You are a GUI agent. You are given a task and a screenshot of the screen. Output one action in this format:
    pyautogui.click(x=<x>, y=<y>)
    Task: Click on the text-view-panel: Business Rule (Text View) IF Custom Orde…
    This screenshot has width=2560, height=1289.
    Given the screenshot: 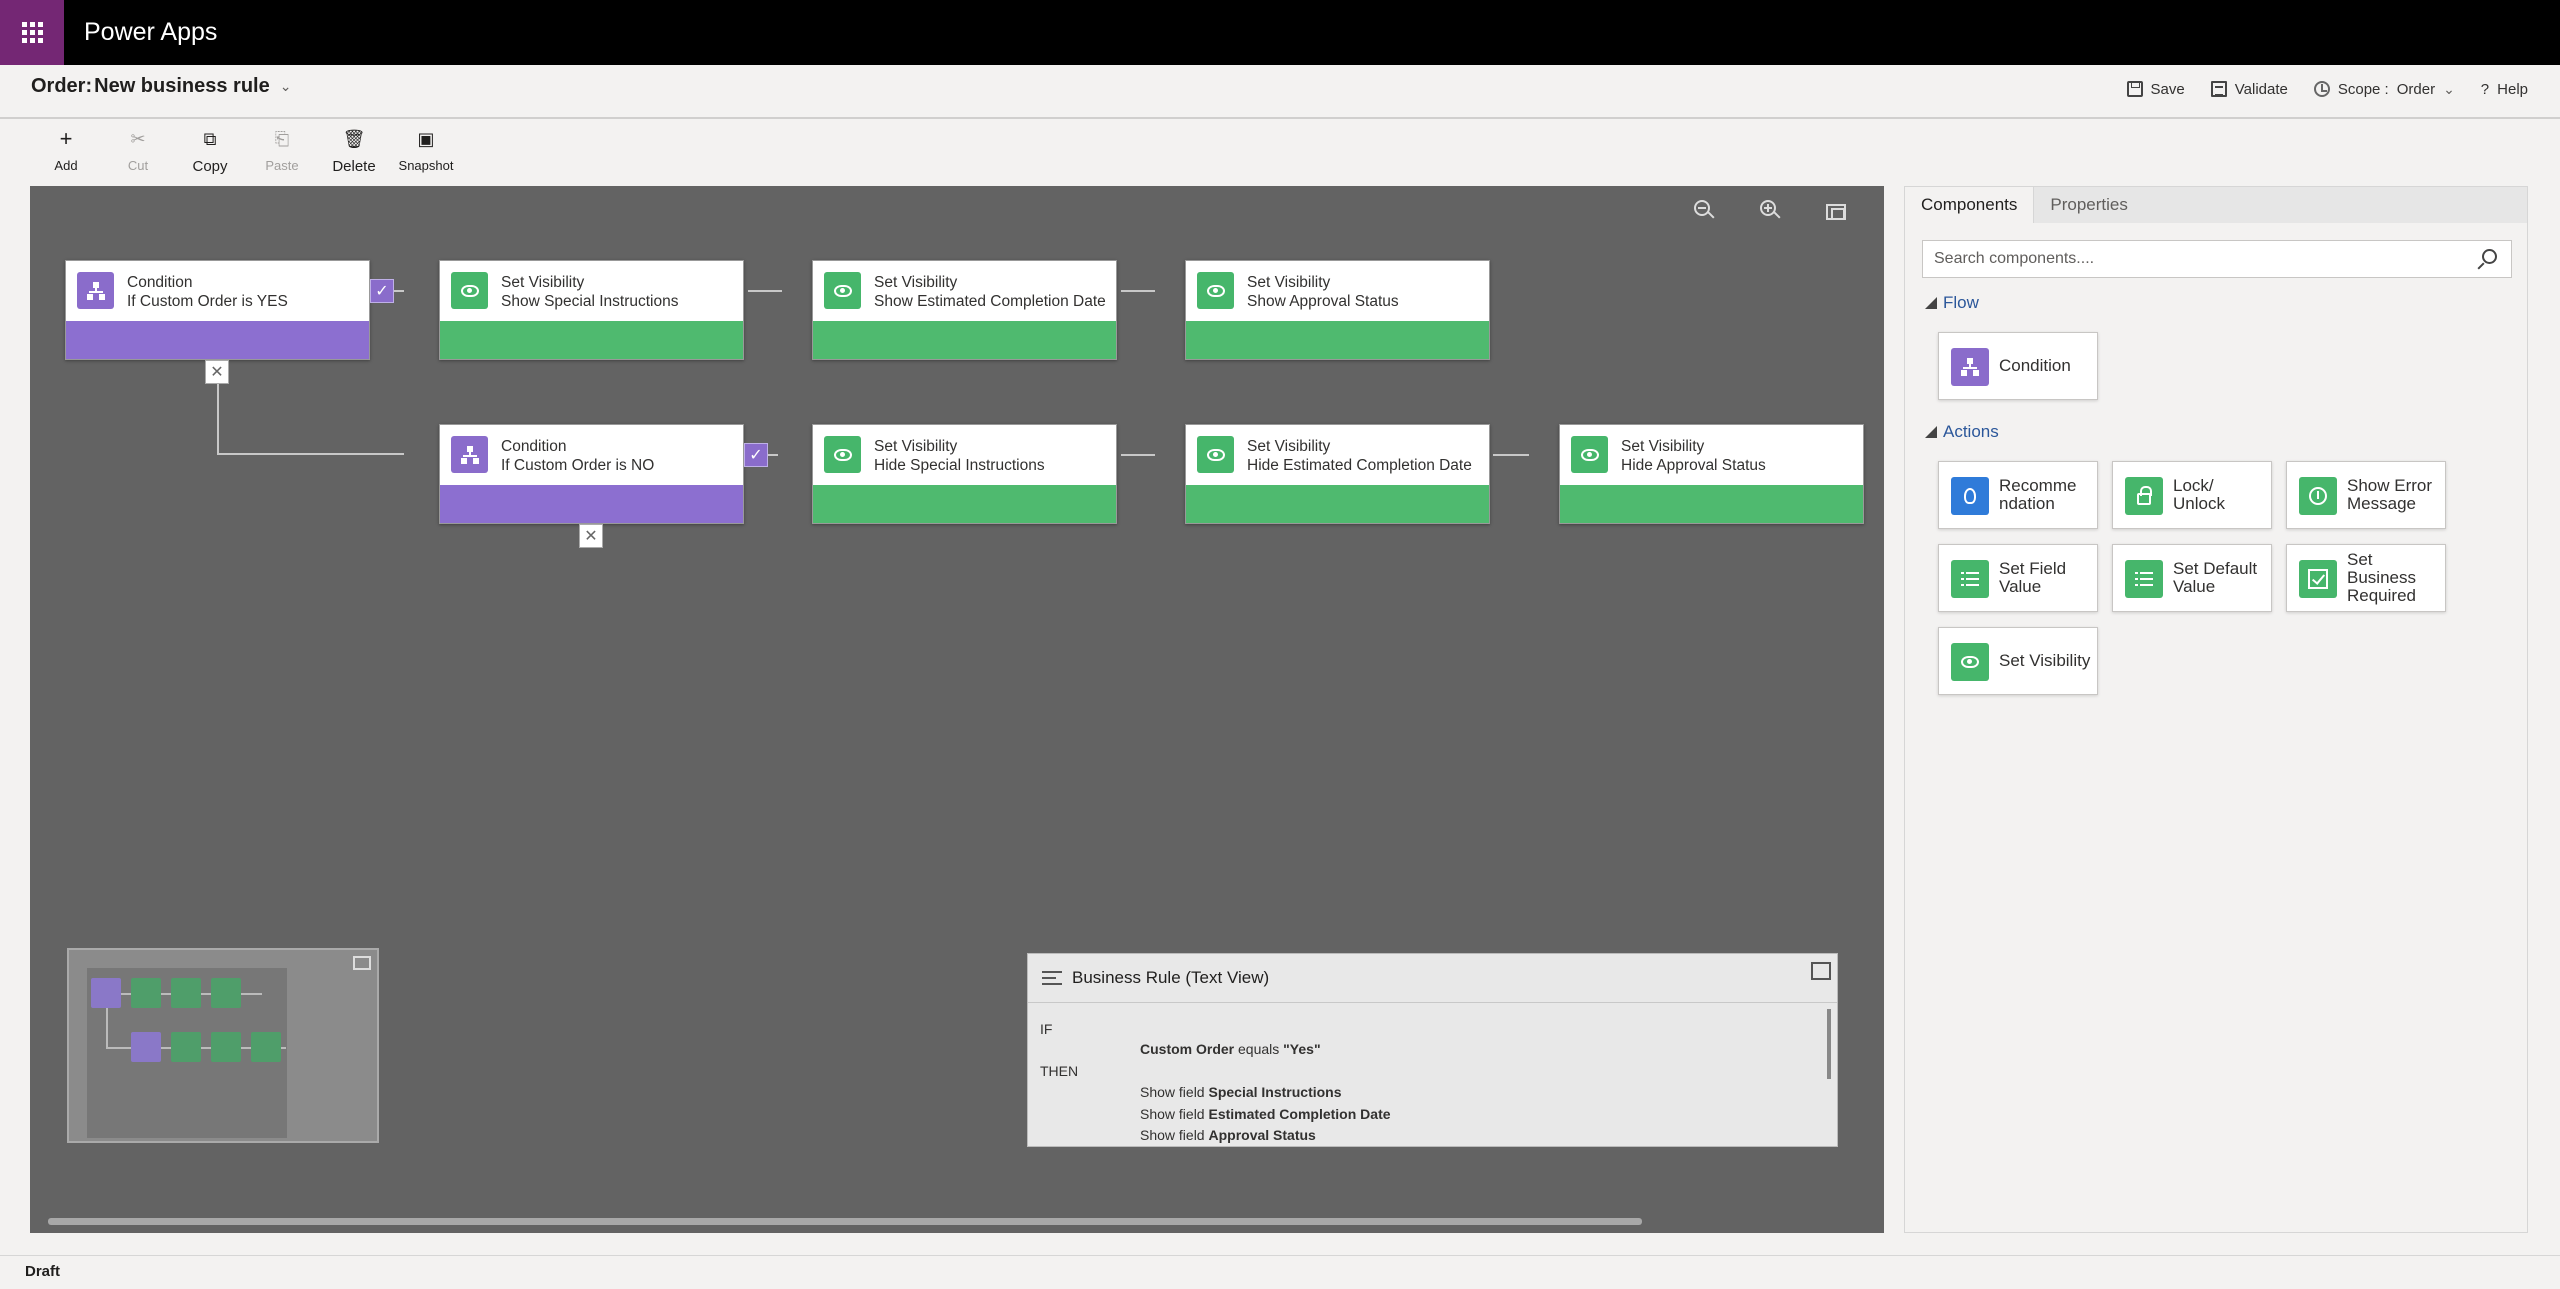 What is the action you would take?
    pyautogui.click(x=1432, y=1050)
    